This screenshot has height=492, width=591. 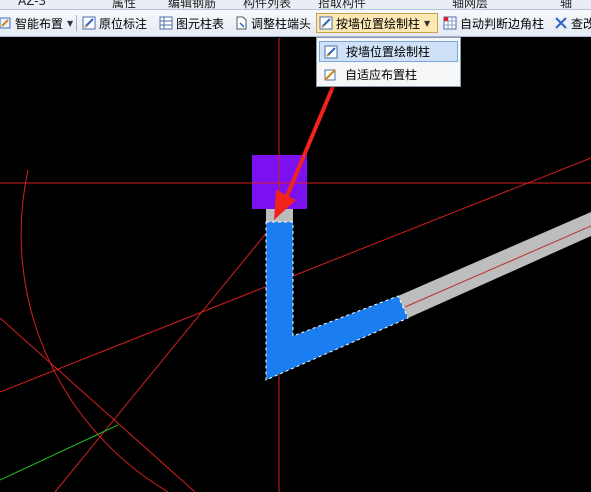 I want to click on menu-item-draw-column-by-wall: 按墙位置绘制柱, so click(x=388, y=51).